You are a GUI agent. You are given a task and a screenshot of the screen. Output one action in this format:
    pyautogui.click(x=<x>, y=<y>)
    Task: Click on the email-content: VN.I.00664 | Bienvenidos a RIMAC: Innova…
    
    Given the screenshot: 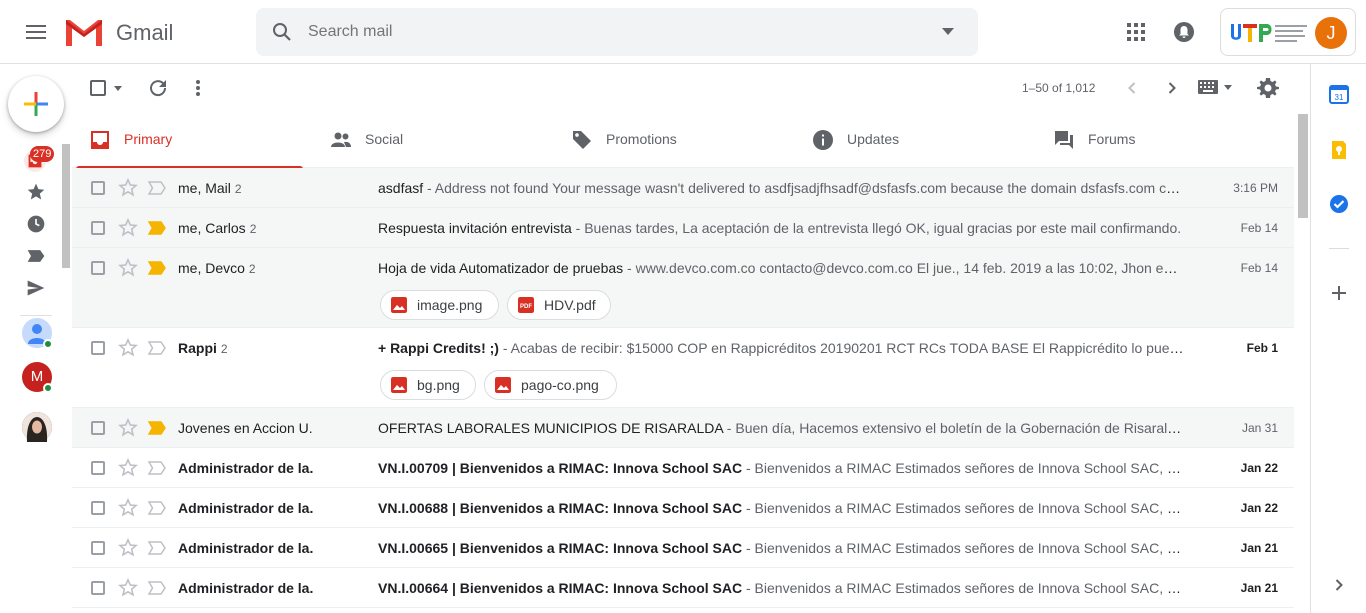 What is the action you would take?
    pyautogui.click(x=781, y=588)
    